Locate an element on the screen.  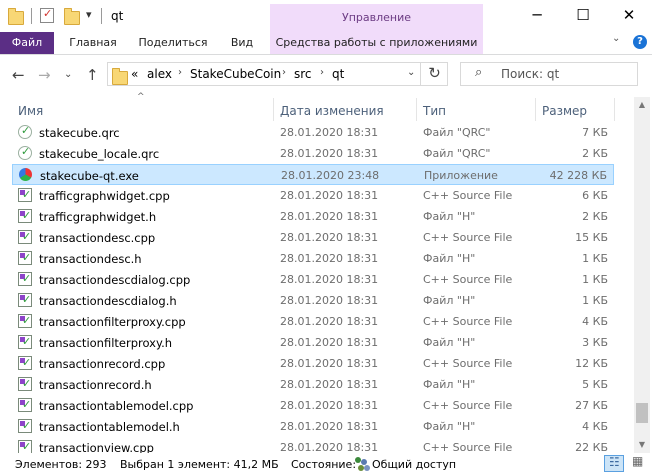
scroll-up-icon: ▲ is located at coordinates (642, 105).